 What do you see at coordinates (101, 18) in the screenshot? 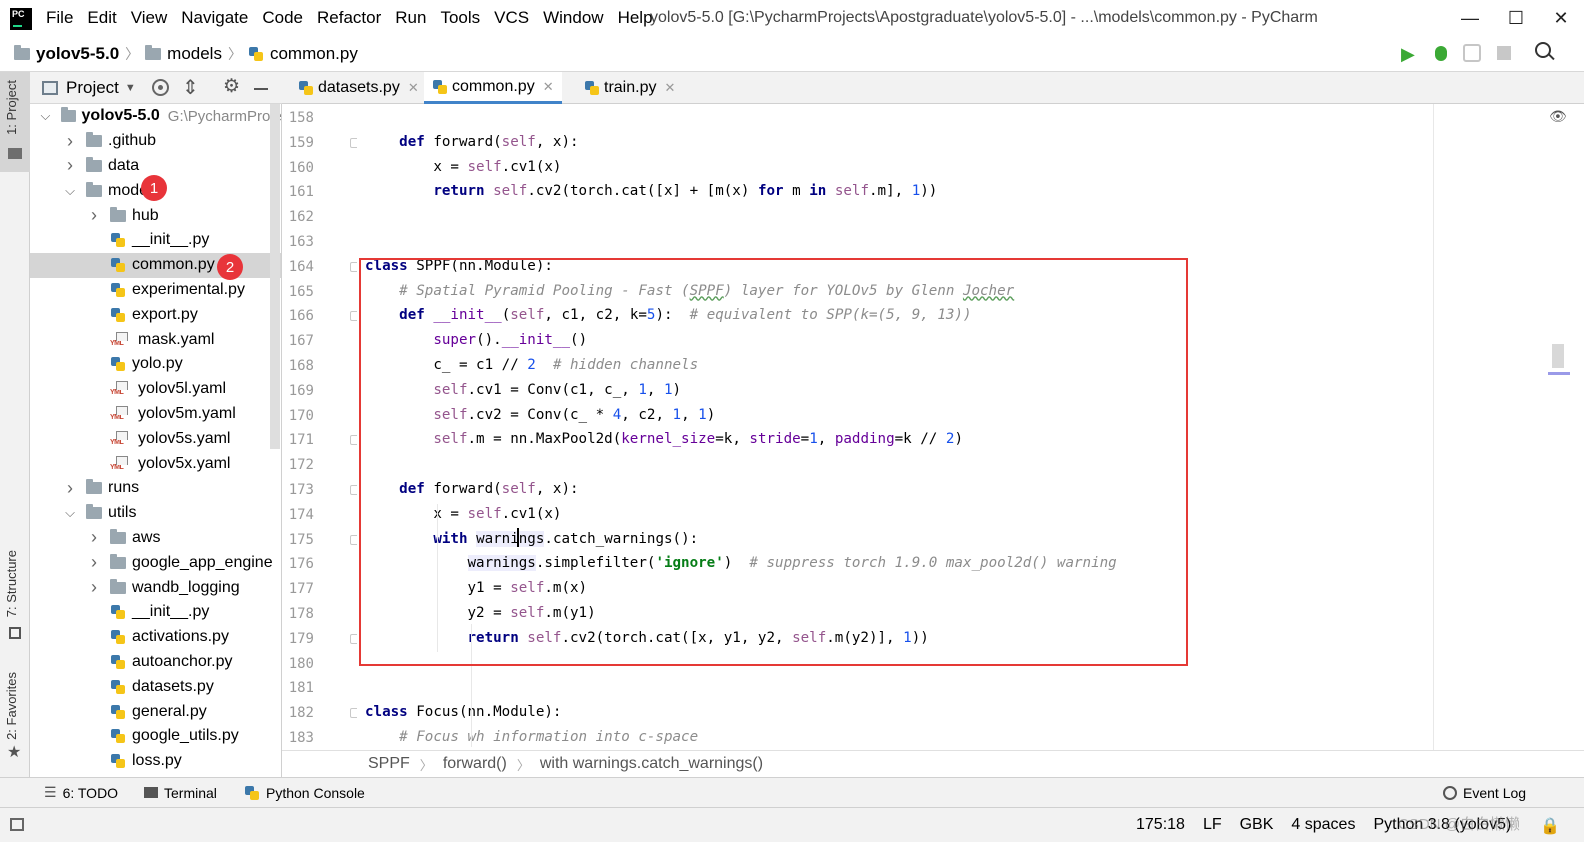
I see `menu-edit: Edit` at bounding box center [101, 18].